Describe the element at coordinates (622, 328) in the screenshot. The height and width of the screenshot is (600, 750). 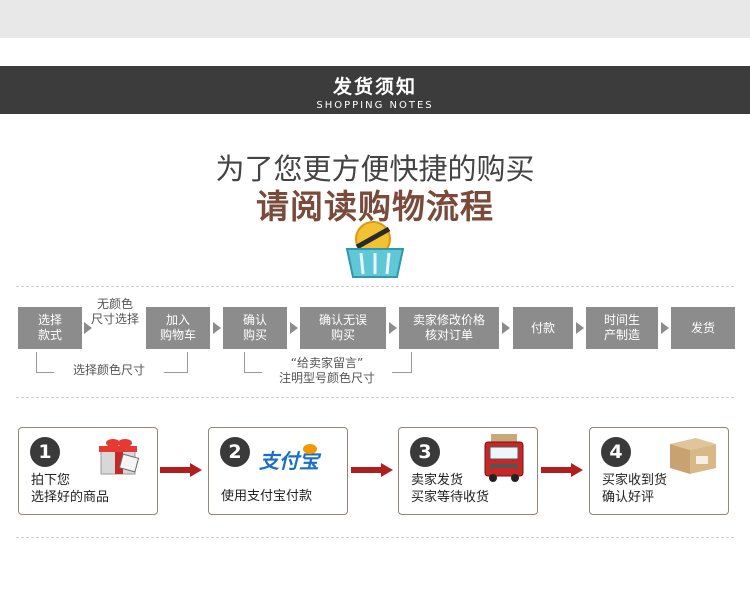
I see `flow-step: 时间生 产制造` at that location.